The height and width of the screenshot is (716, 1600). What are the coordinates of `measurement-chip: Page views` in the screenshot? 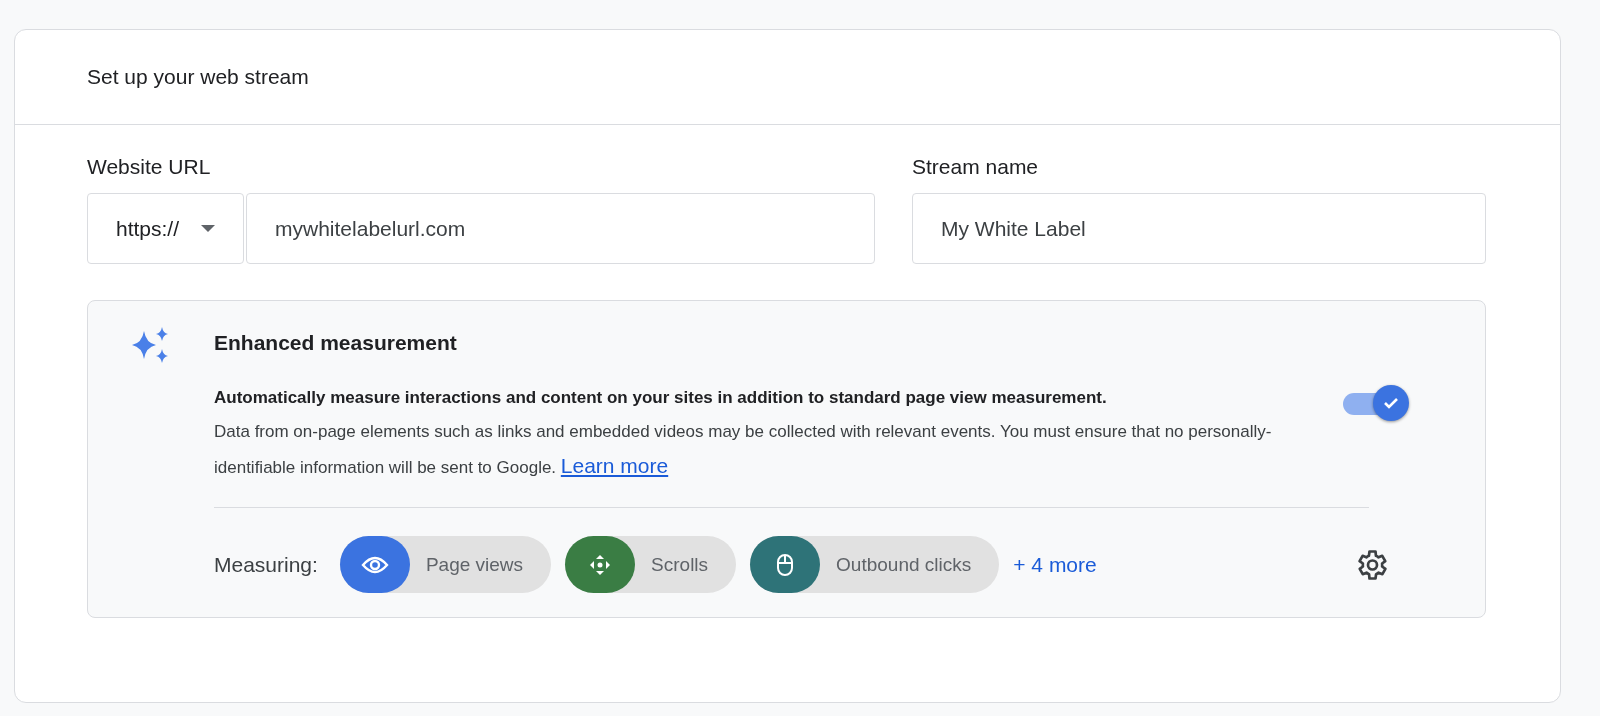 It's located at (445, 564).